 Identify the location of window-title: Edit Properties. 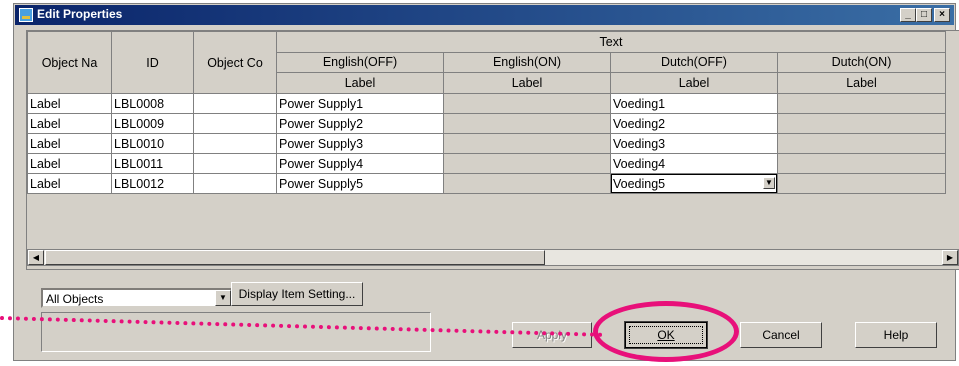
(80, 14).